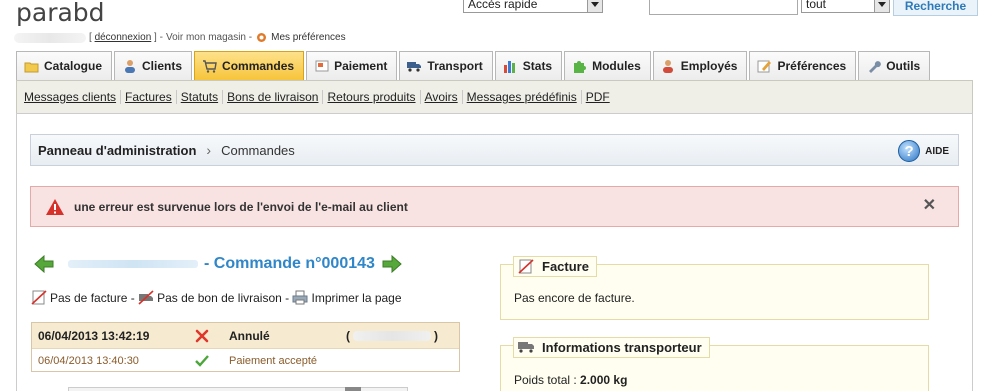 The width and height of the screenshot is (987, 391). What do you see at coordinates (392, 264) in the screenshot?
I see `next-order-arrow-icon` at bounding box center [392, 264].